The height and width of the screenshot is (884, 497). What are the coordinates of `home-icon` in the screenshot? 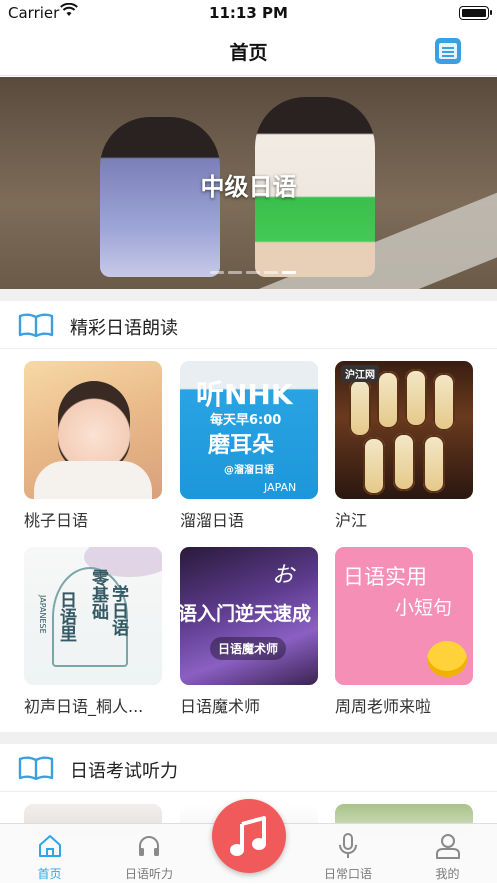 It's located at (49, 846).